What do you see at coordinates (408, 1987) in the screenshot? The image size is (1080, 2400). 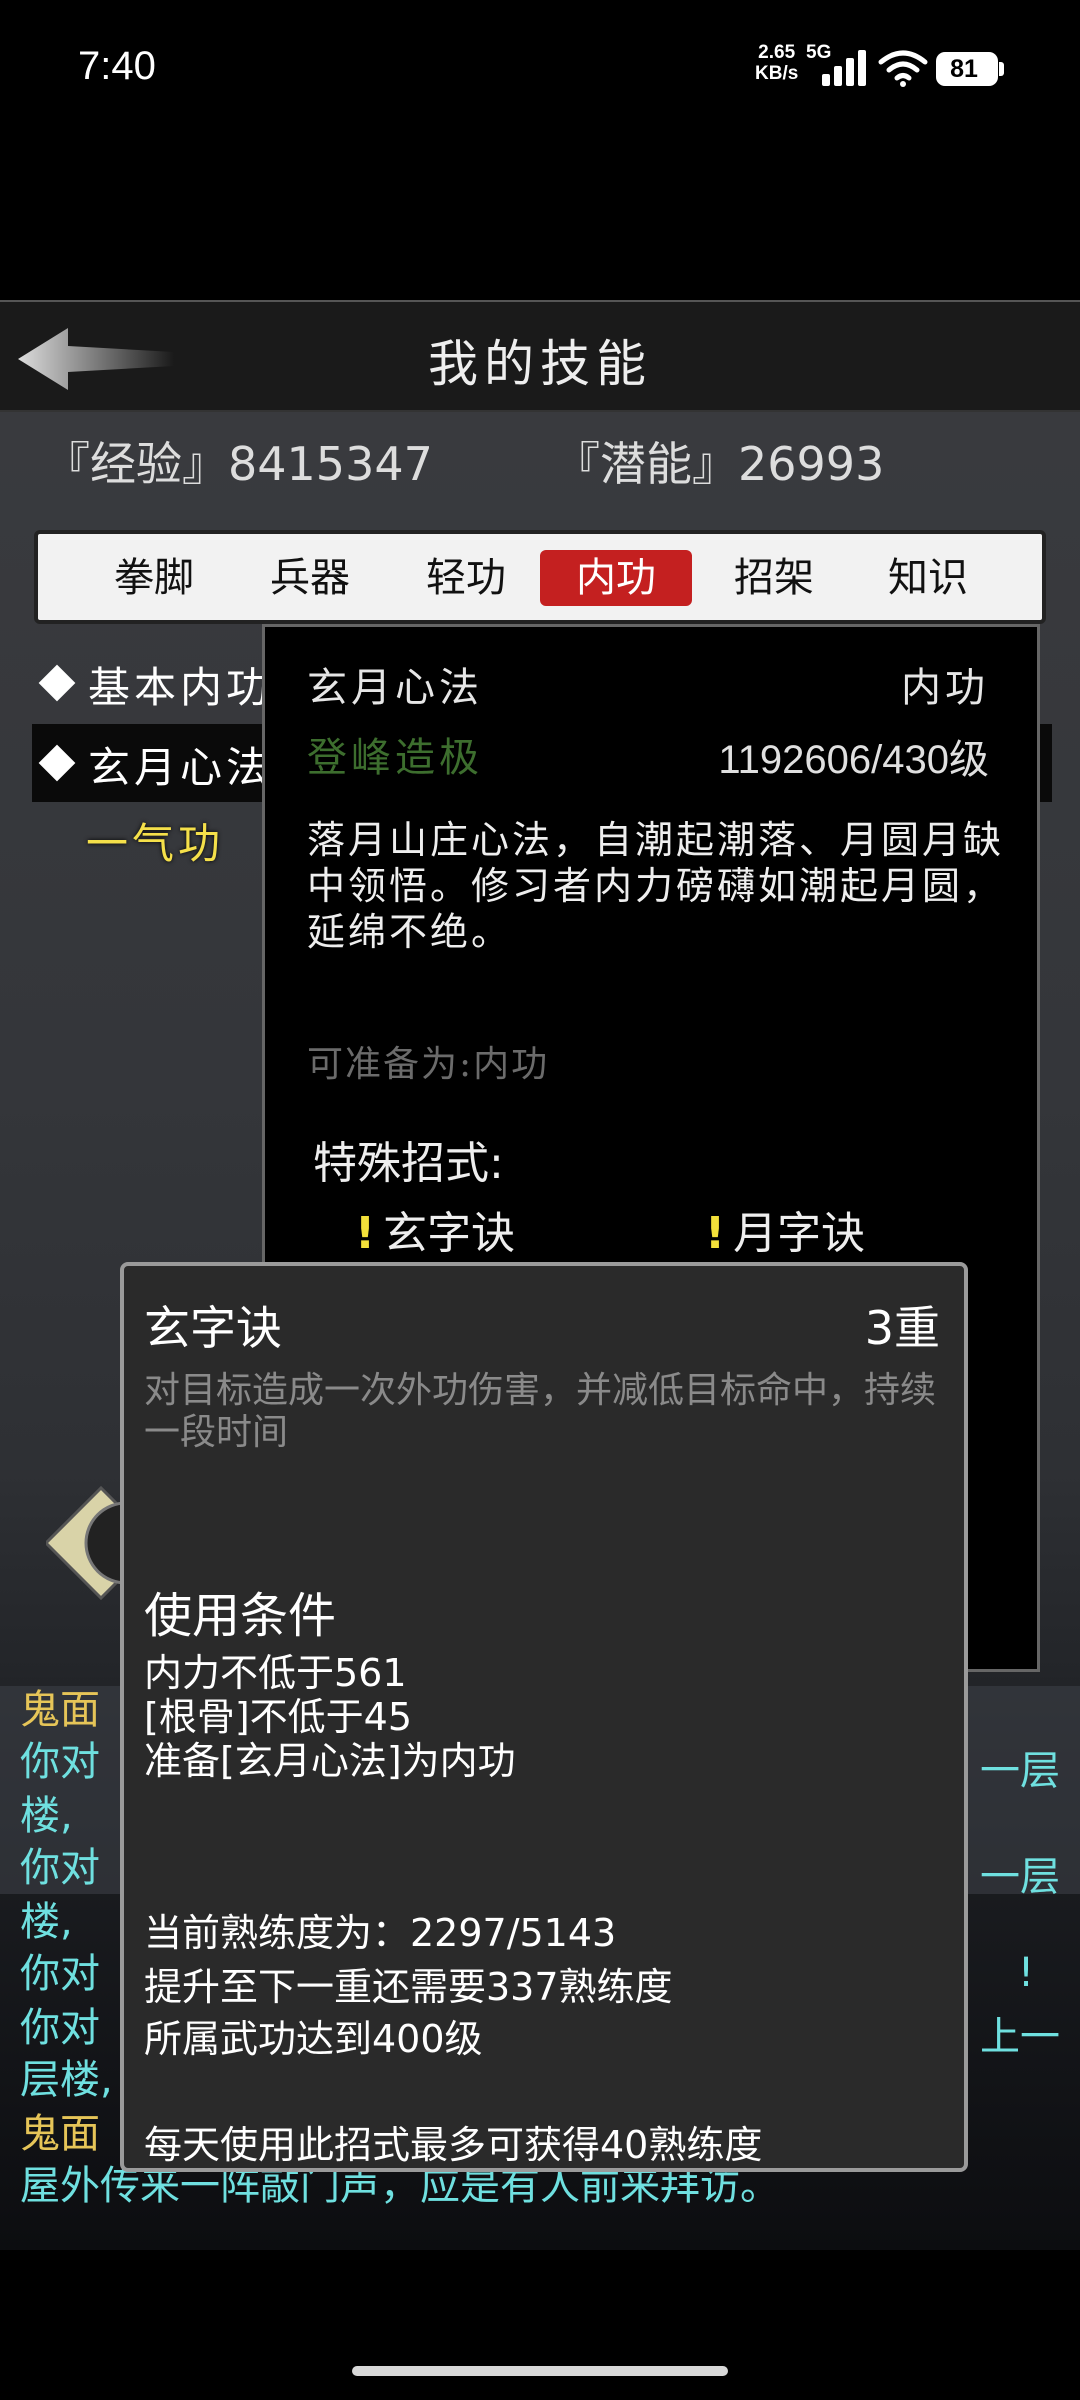 I see `proficiency-line: 提升至下一重还需要337熟练度` at bounding box center [408, 1987].